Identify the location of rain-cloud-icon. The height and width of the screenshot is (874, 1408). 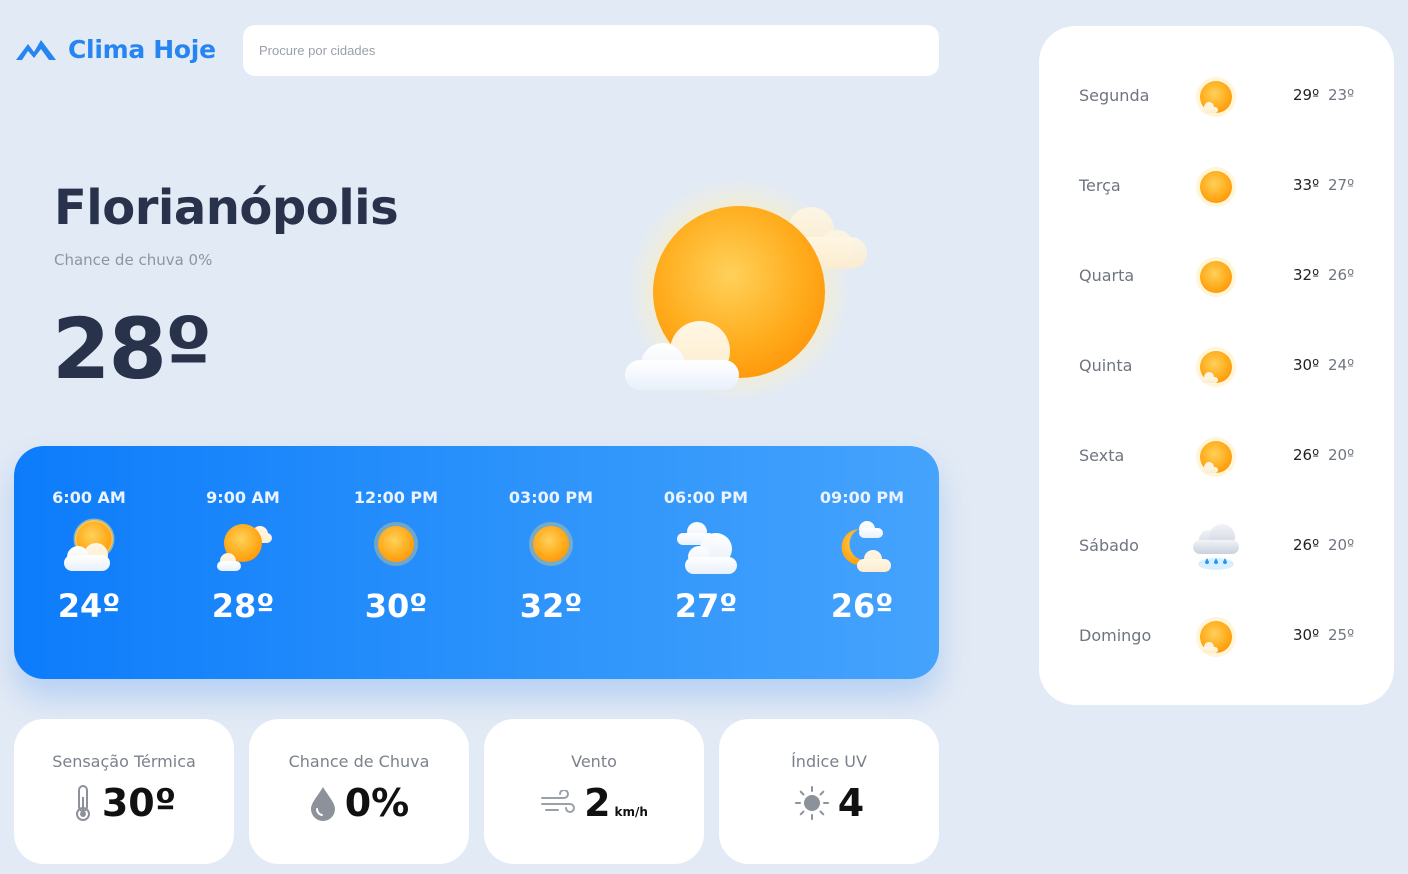
(1216, 547).